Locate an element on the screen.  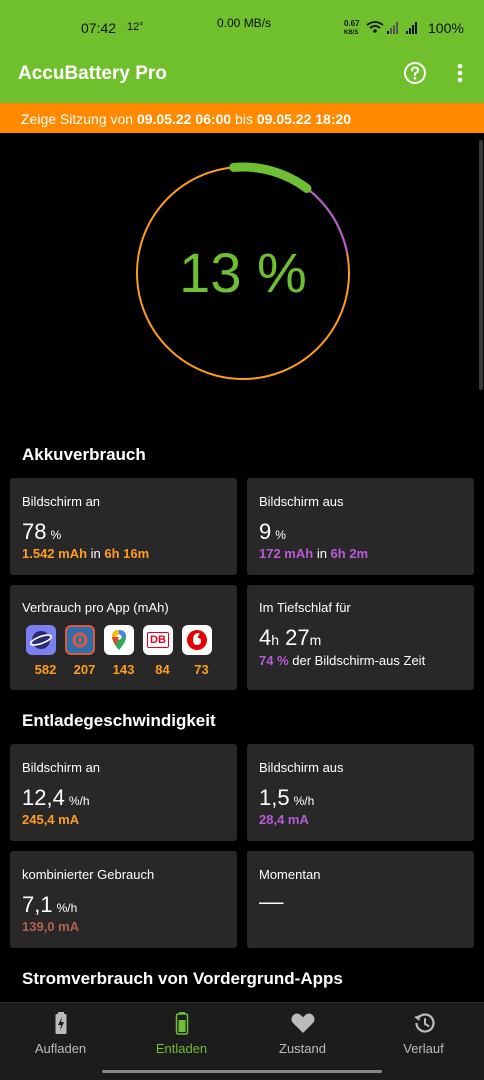
nav-item-aufladen: Aufladen is located at coordinates (60, 1033).